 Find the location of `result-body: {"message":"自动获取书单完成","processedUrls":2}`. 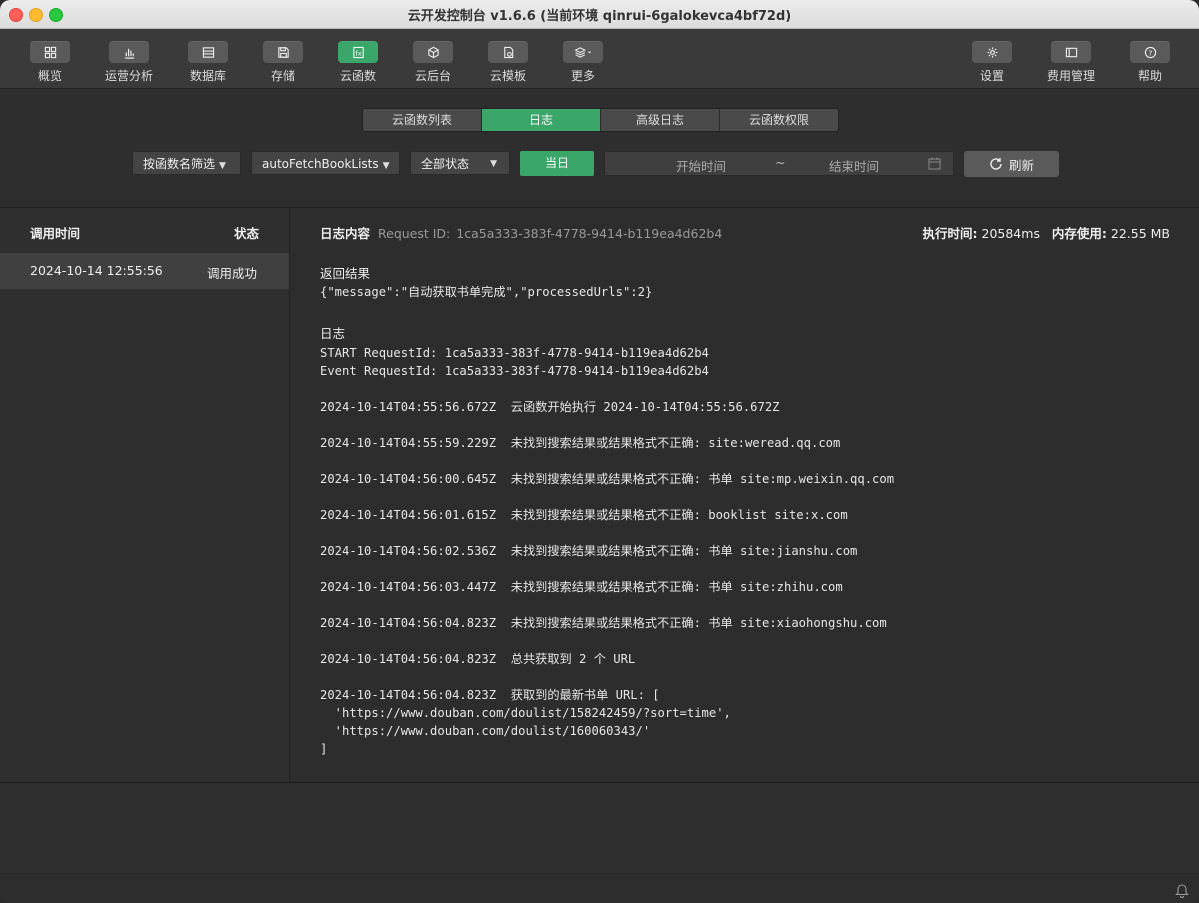

result-body: {"message":"自动获取书单完成","processedUrls":2} is located at coordinates (486, 292).